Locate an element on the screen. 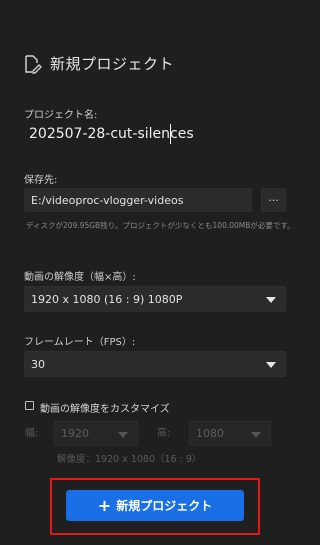 The height and width of the screenshot is (545, 320). more-dots-icon: ··· is located at coordinates (273, 200).